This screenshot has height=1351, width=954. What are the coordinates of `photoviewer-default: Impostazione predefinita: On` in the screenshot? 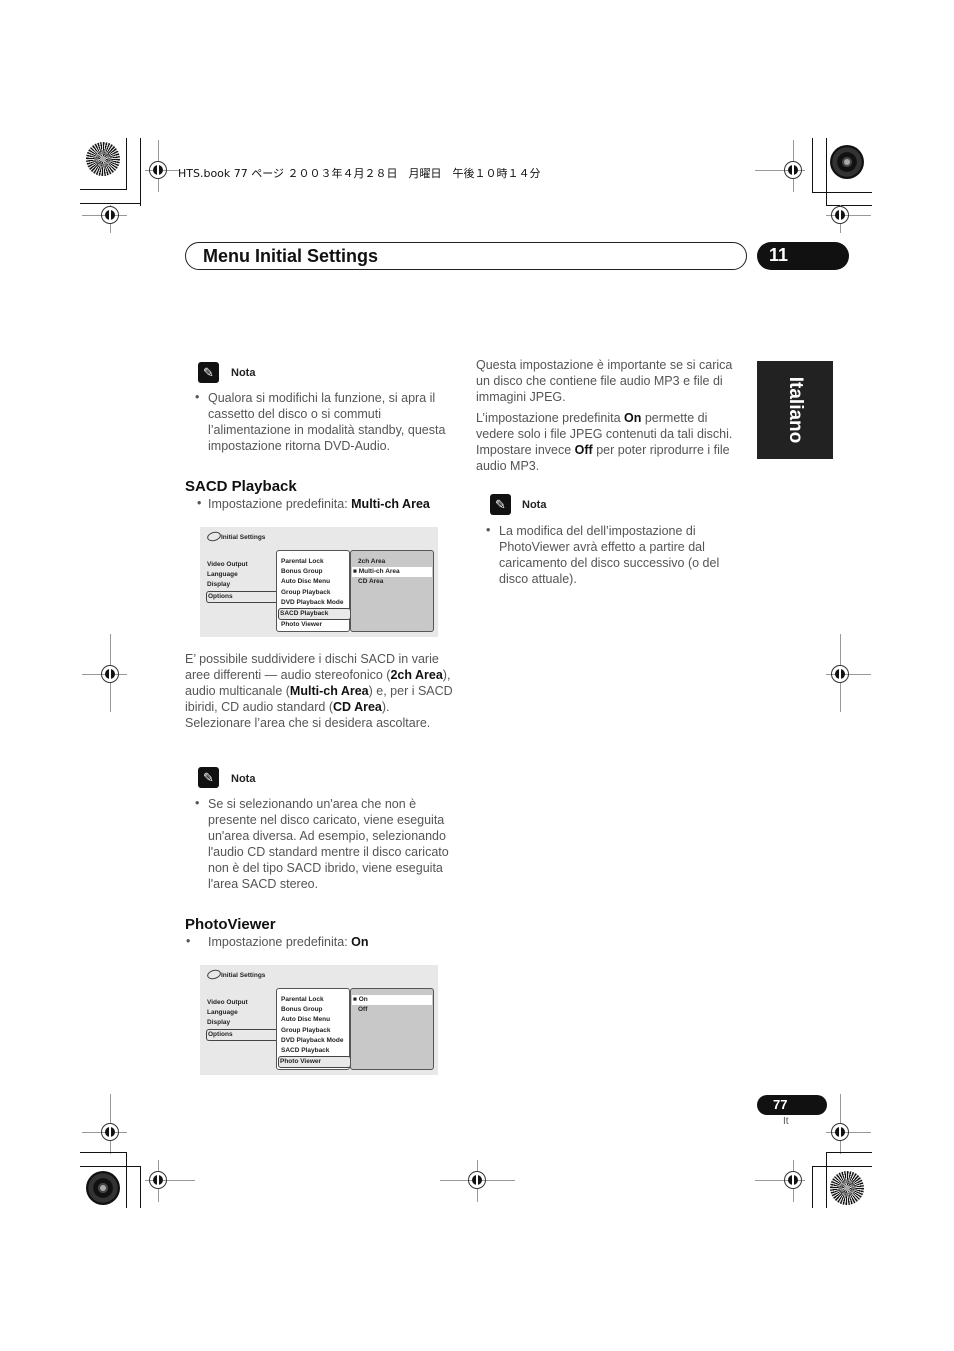 It's located at (288, 942).